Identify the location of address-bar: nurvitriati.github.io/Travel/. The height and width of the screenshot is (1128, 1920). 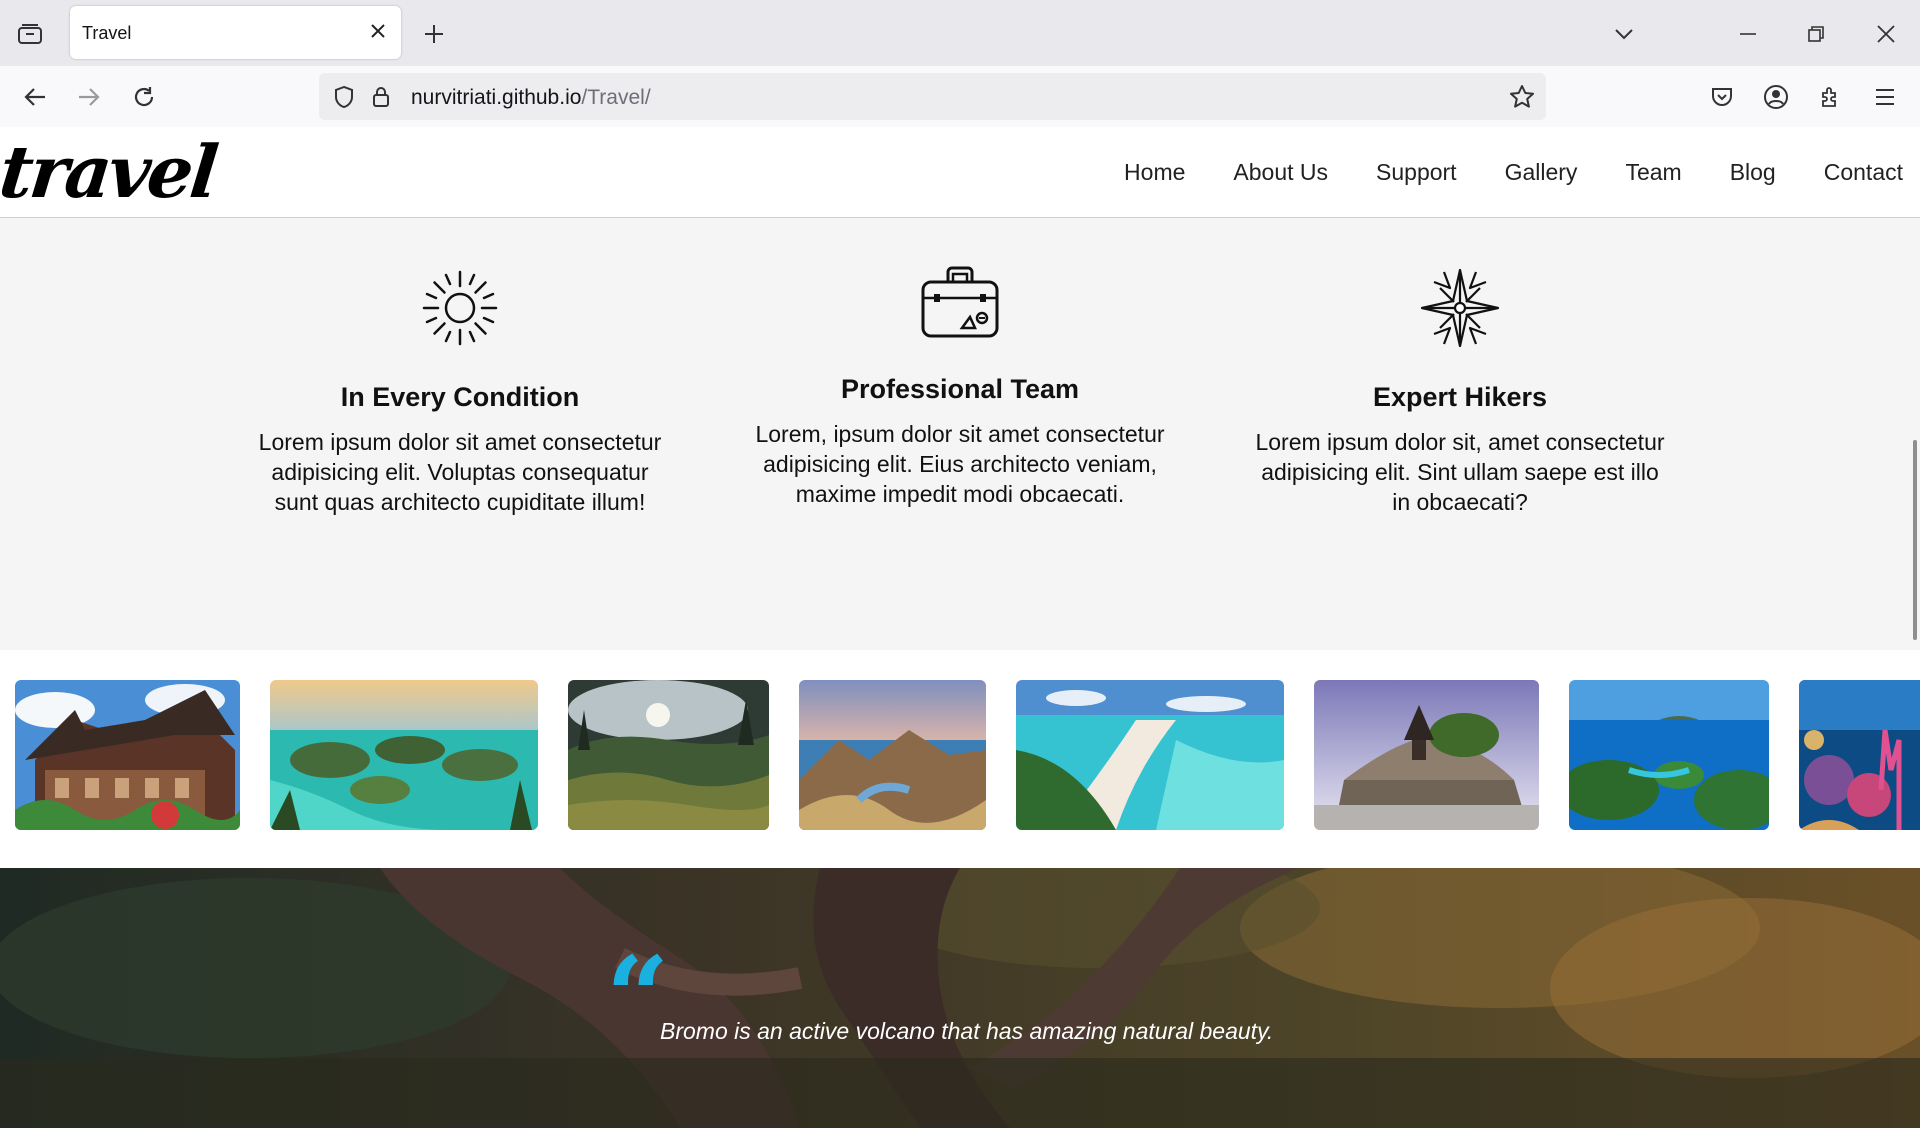
(932, 96).